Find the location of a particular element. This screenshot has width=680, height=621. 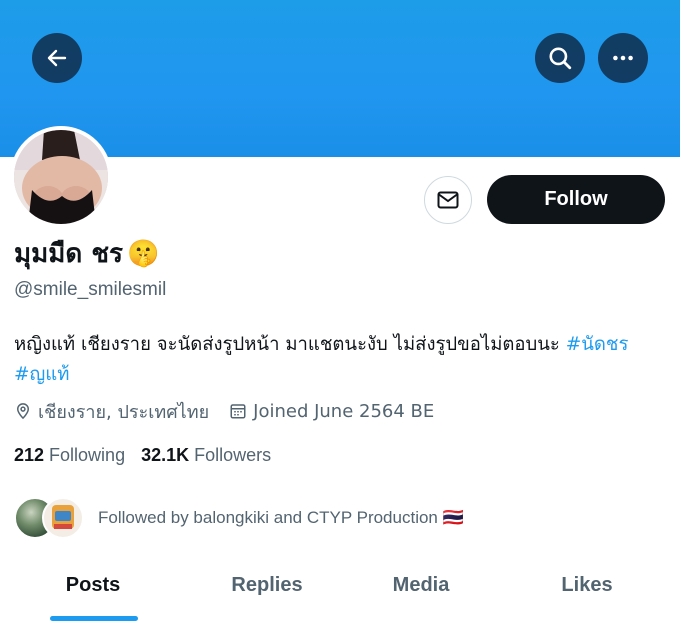

tab-posts: Posts is located at coordinates (93, 593).